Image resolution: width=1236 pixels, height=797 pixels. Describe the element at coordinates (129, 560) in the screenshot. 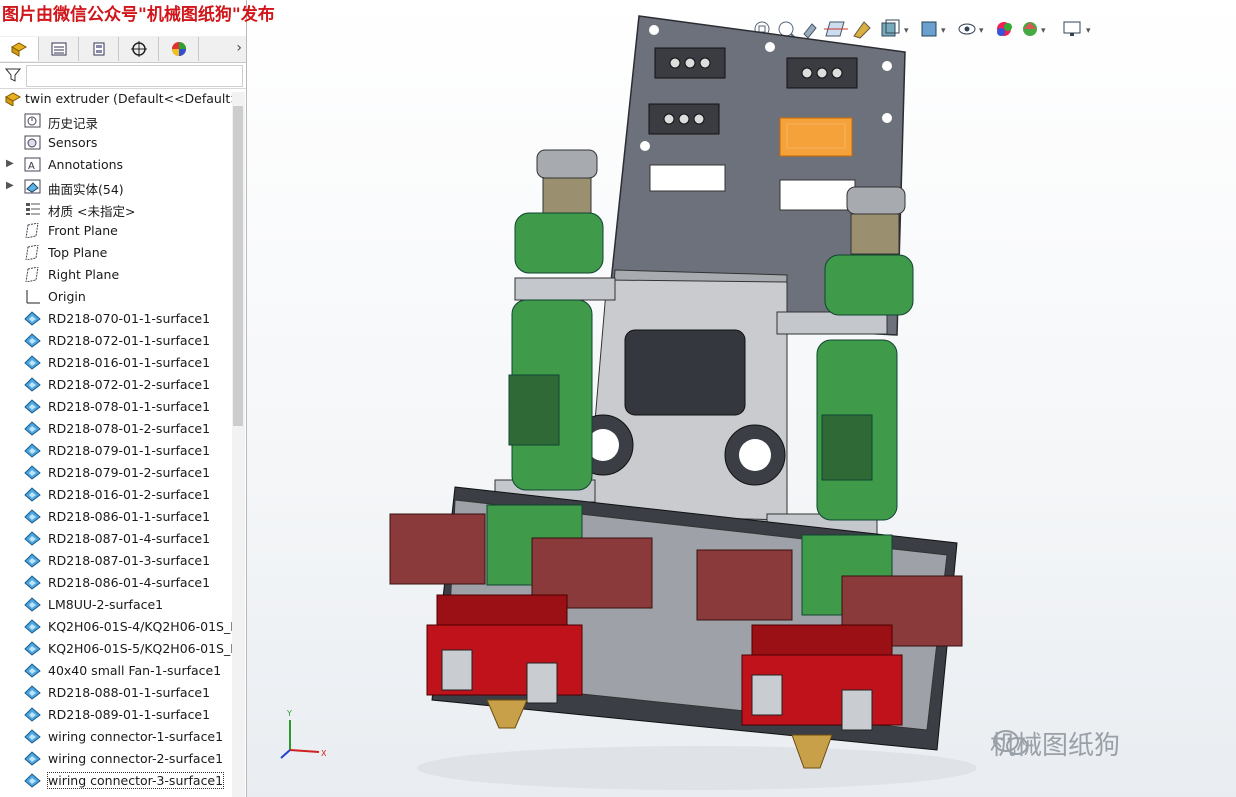

I see `tree-item-label: RD218-087-01-3-surface1` at that location.